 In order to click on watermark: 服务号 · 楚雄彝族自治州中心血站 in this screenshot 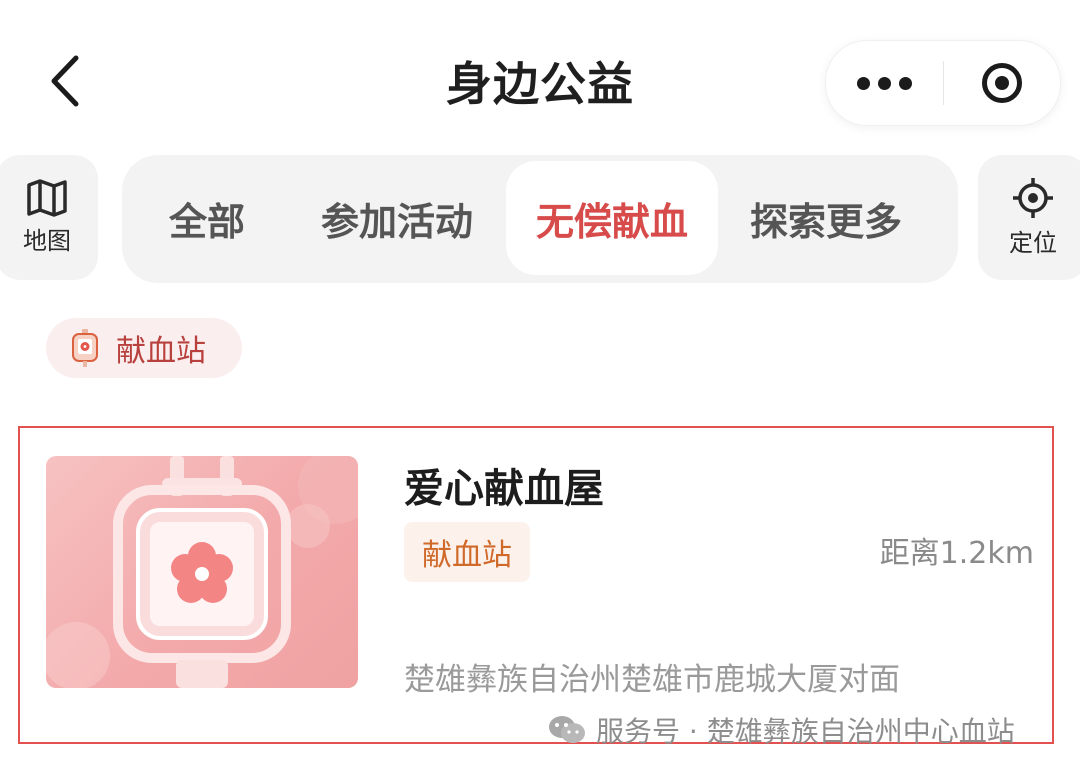, I will do `click(781, 730)`.